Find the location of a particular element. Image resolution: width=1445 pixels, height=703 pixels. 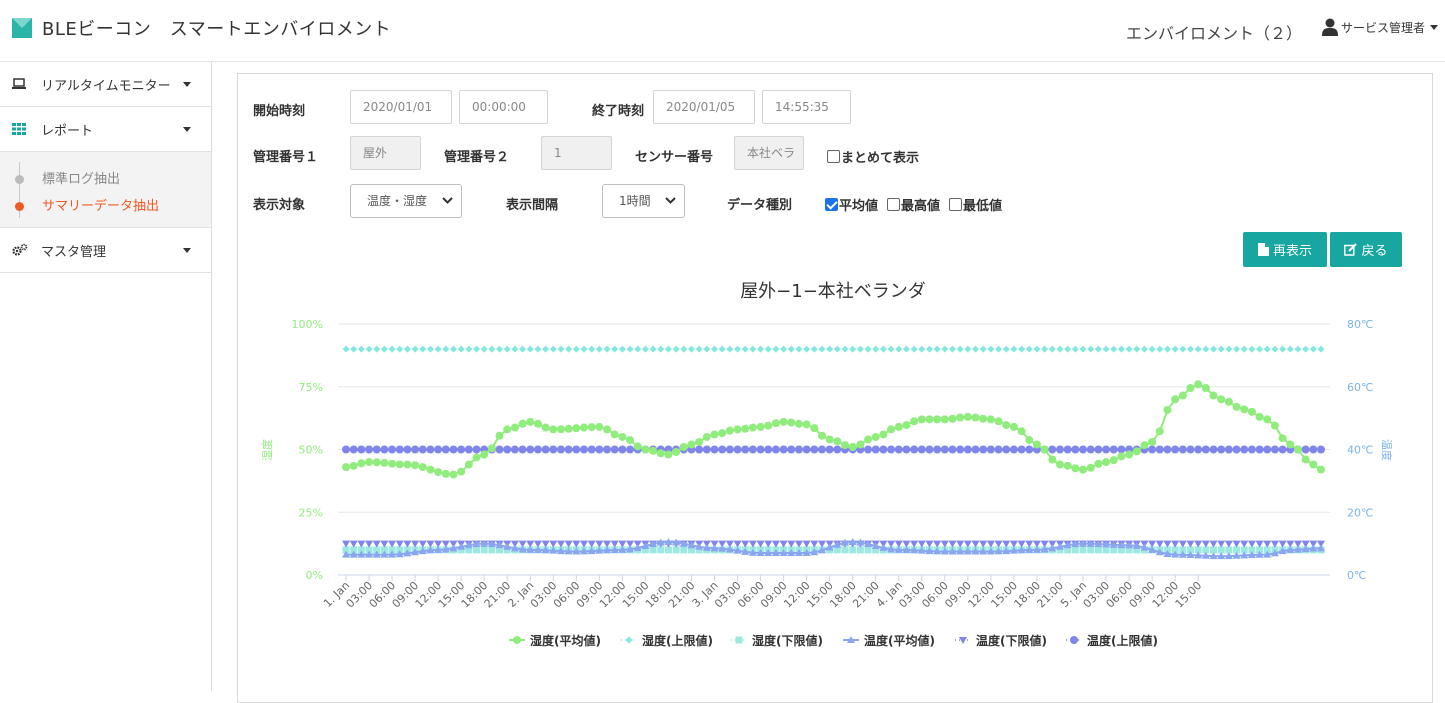

legend-label: 温度(平均値) is located at coordinates (899, 640).